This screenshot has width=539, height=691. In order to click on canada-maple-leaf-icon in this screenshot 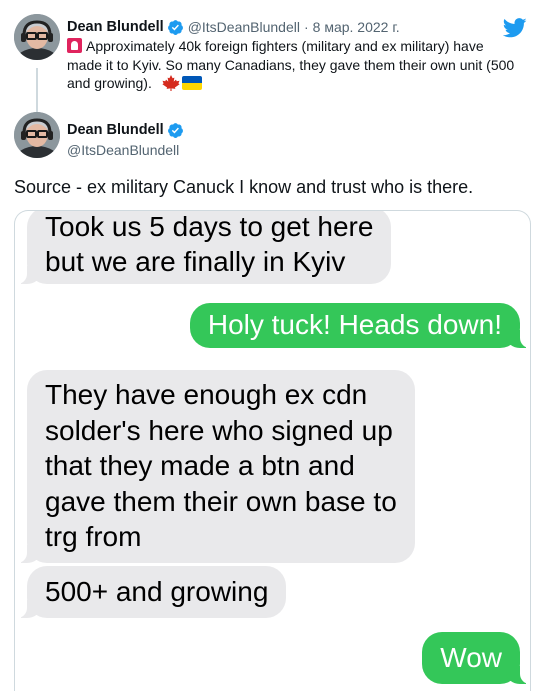, I will do `click(171, 83)`.